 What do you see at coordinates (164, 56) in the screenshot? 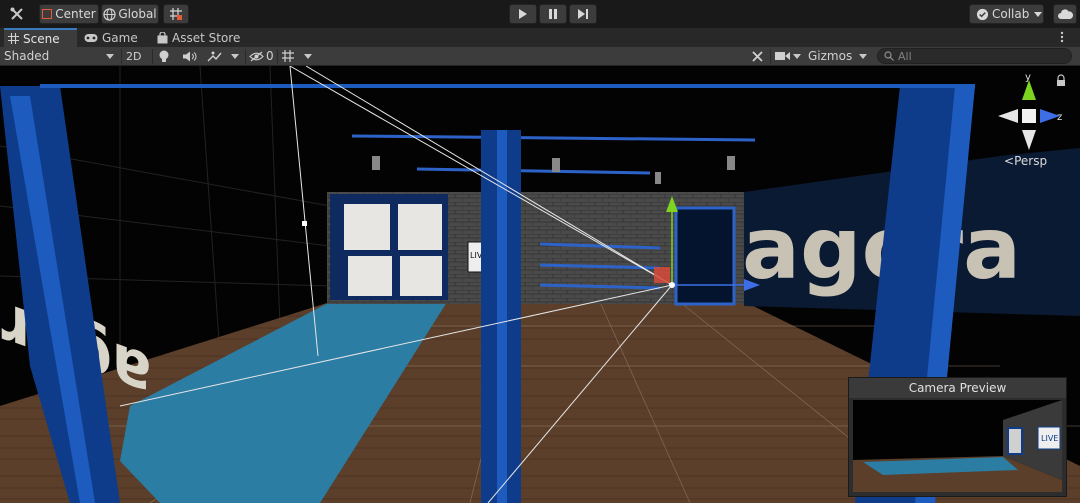
I see `lightbulb-icon` at bounding box center [164, 56].